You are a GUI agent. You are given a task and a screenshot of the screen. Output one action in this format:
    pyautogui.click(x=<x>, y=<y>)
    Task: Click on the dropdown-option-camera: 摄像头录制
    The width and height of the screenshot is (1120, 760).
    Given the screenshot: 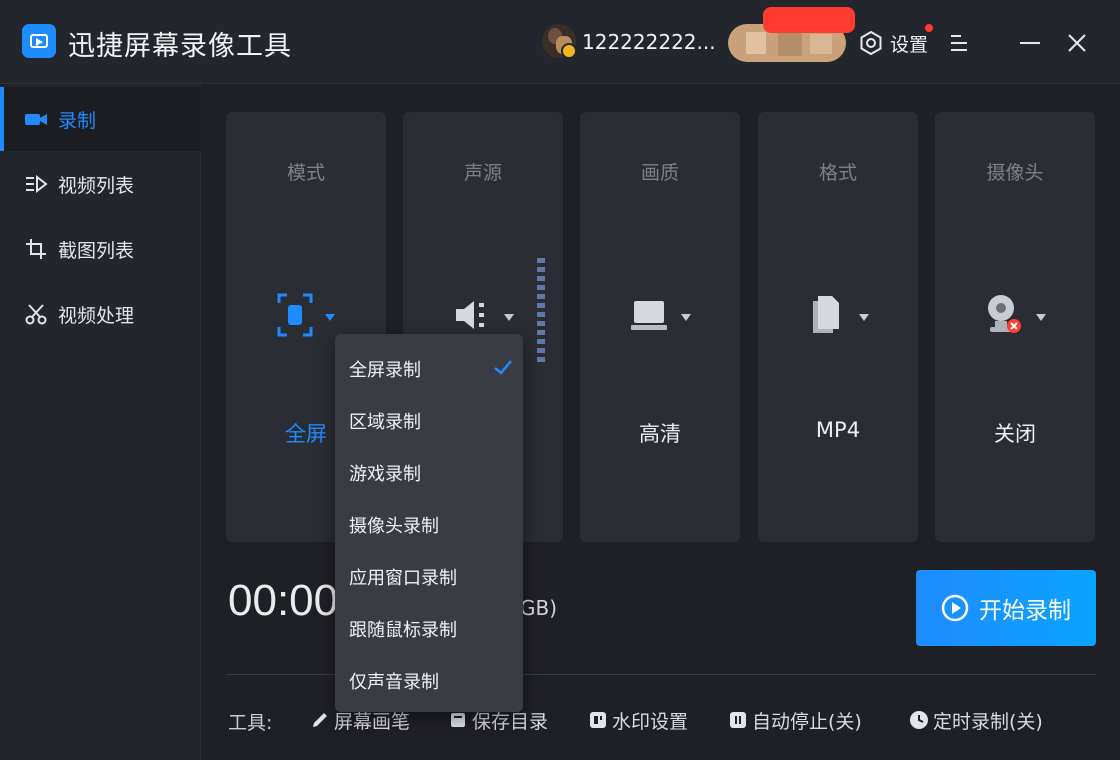 What is the action you would take?
    pyautogui.click(x=429, y=525)
    